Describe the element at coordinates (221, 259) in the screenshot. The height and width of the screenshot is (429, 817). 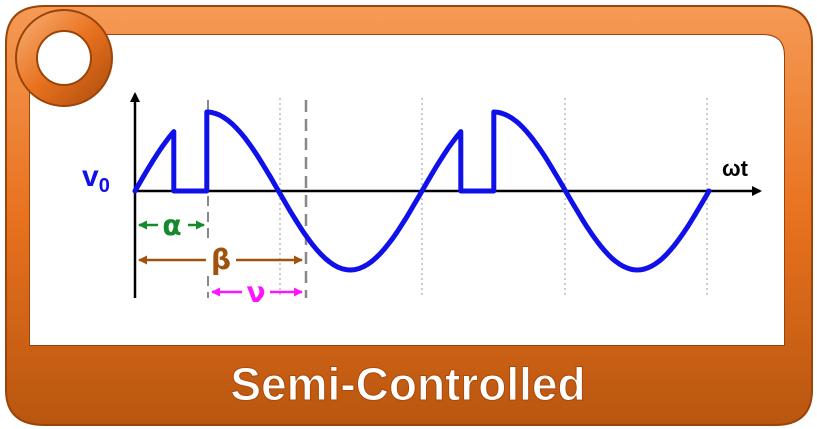
I see `beta-label: β` at that location.